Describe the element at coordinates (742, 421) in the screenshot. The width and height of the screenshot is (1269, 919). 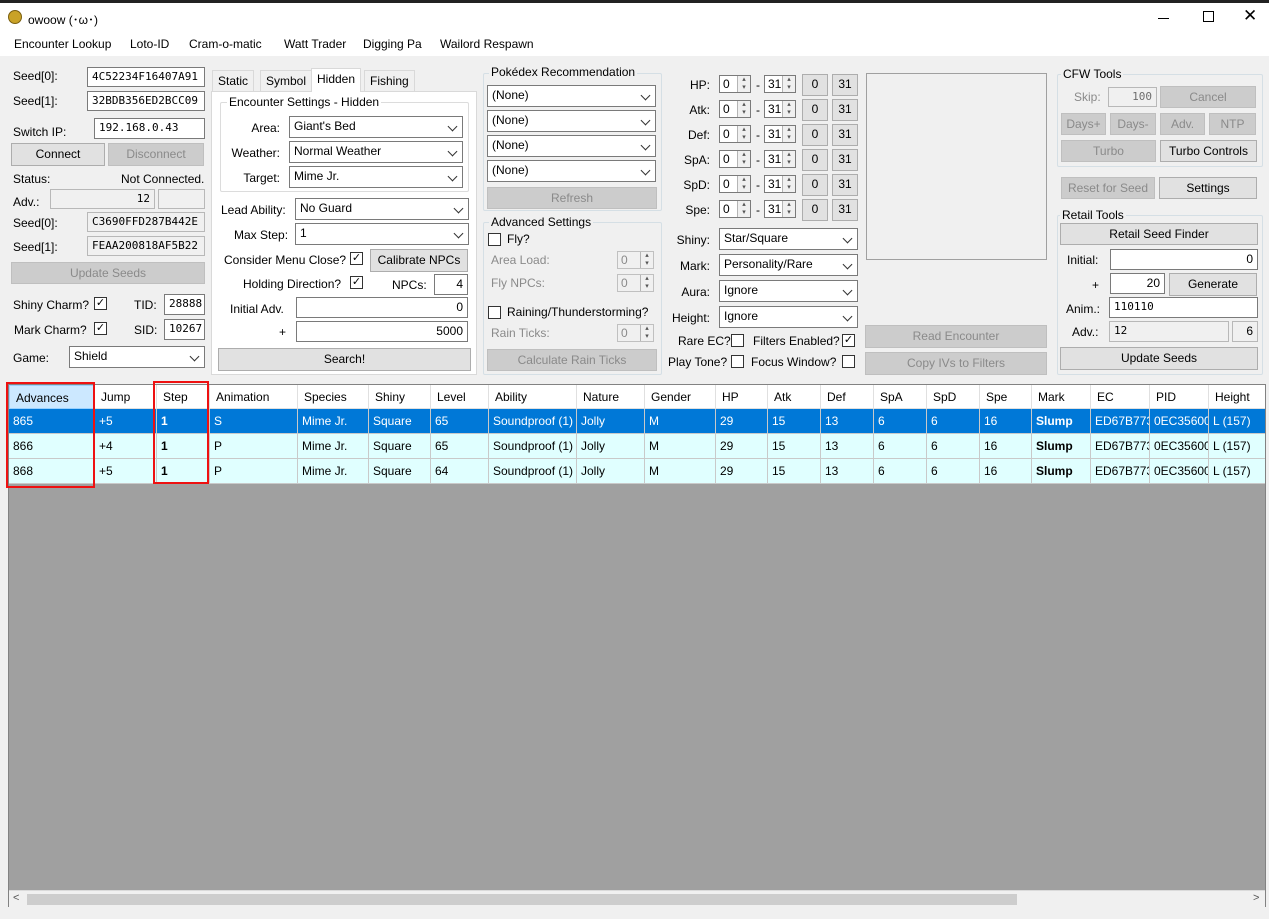
I see `cell-hp: 29` at that location.